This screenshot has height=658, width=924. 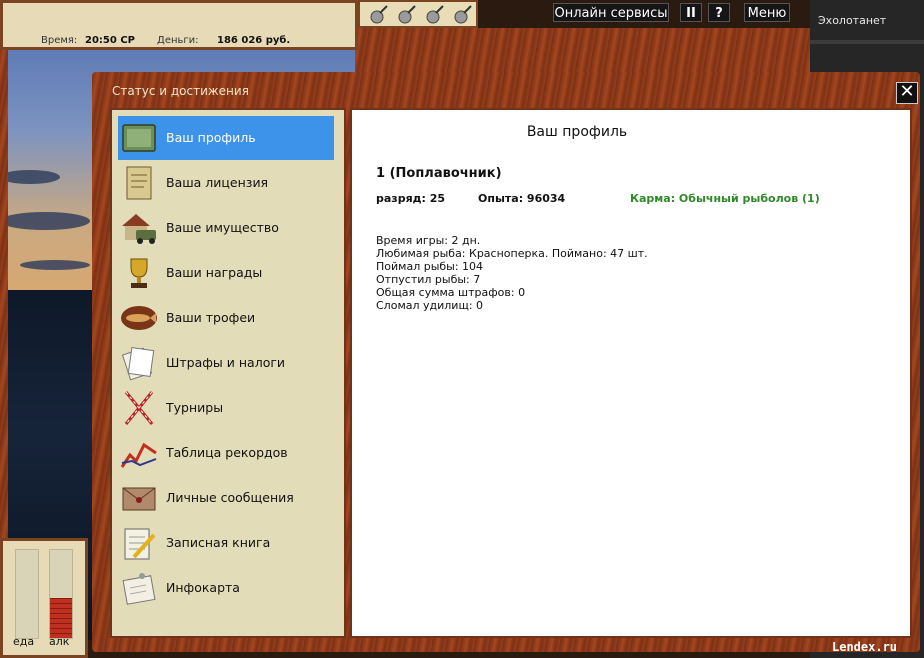 I want to click on menu-item-label: Штрафы и налоги, so click(x=226, y=362).